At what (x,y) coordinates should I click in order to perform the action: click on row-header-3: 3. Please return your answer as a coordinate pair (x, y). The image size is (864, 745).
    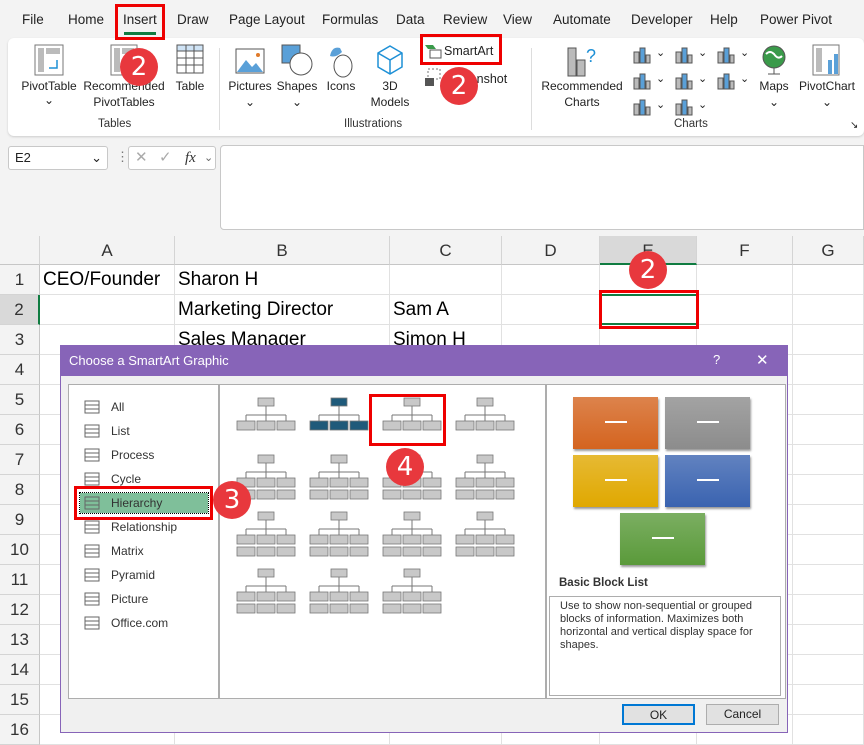
    Looking at the image, I should click on (20, 340).